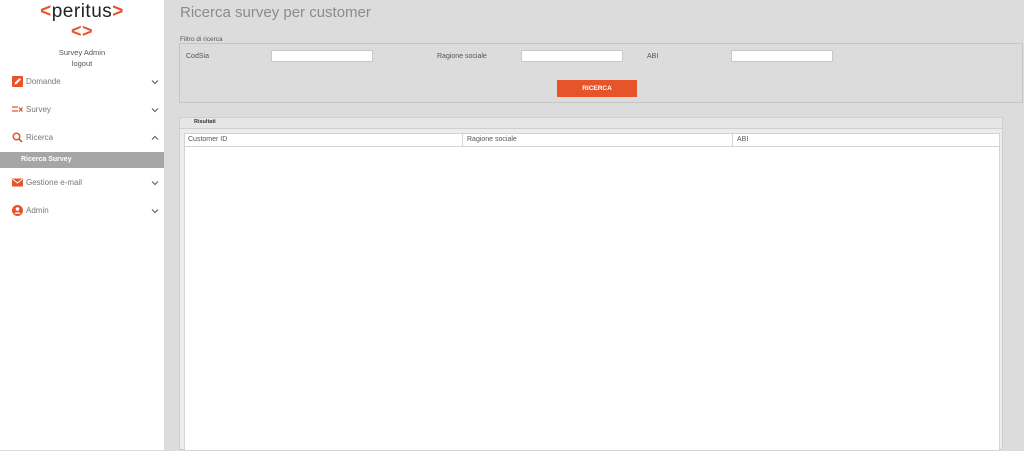 The image size is (1024, 451). I want to click on ragione-sociale-label: Ragione sociale, so click(462, 56).